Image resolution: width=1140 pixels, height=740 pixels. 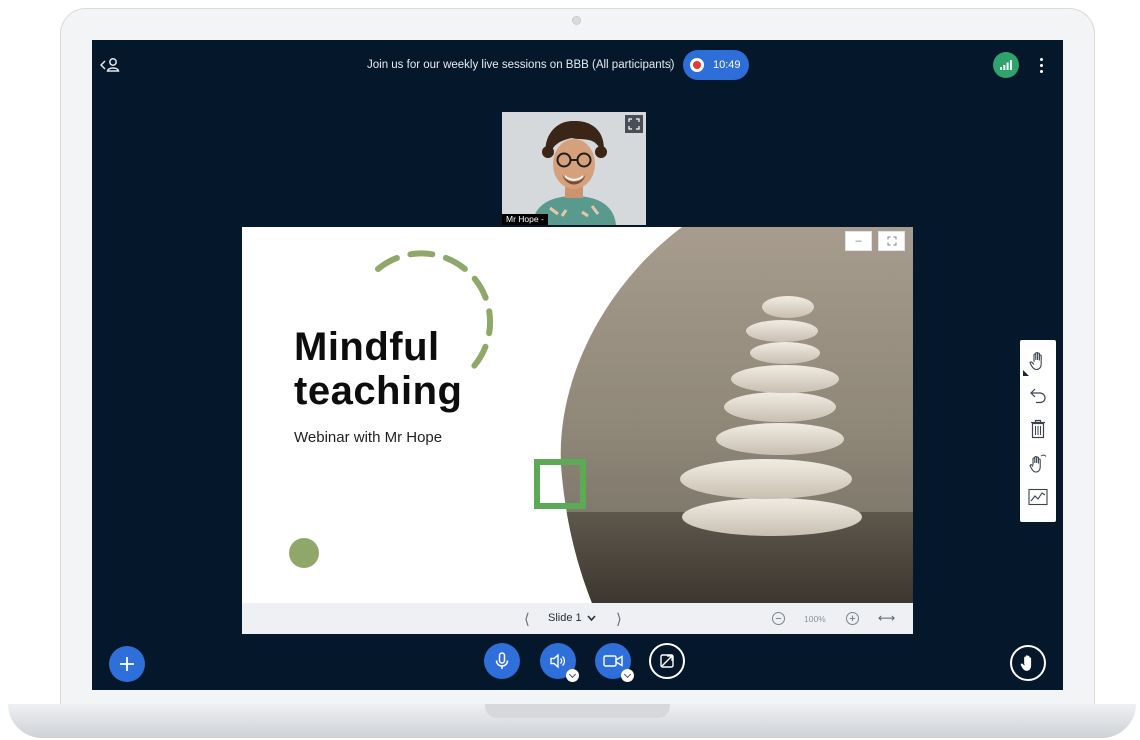 I want to click on actions-menu-button, so click(x=127, y=664).